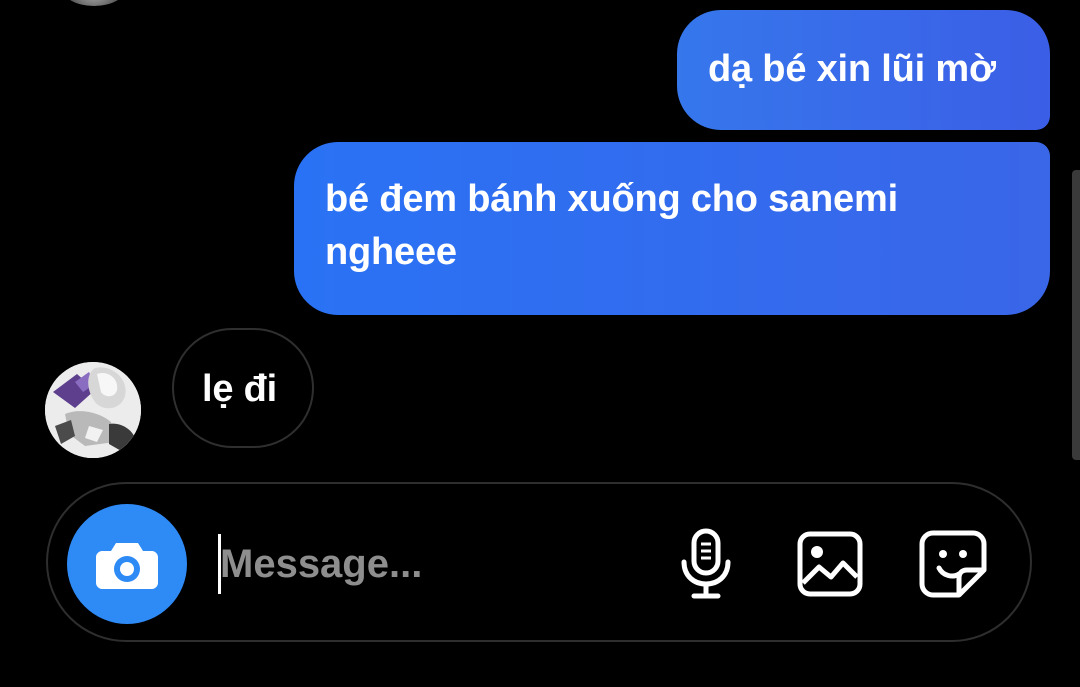 The image size is (1080, 687). What do you see at coordinates (240, 389) in the screenshot?
I see `message-text: lẹ đi` at bounding box center [240, 389].